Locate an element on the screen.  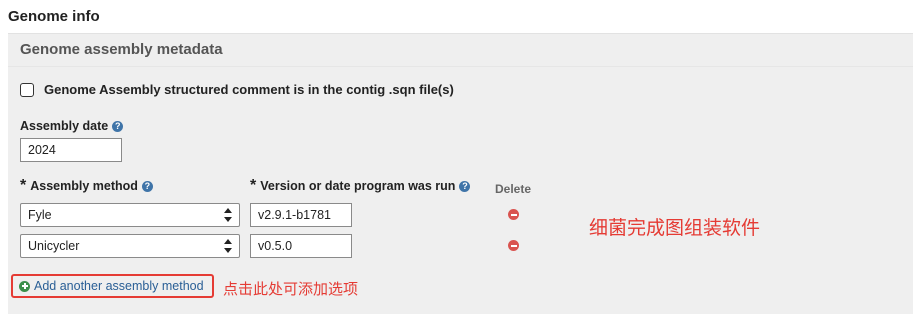
version-label: Version or date program was run is located at coordinates (358, 186).